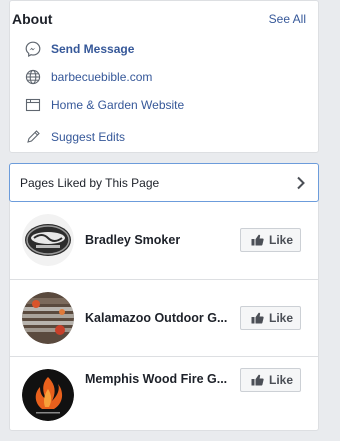 The width and height of the screenshot is (340, 441). Describe the element at coordinates (33, 105) in the screenshot. I see `window-icon` at that location.